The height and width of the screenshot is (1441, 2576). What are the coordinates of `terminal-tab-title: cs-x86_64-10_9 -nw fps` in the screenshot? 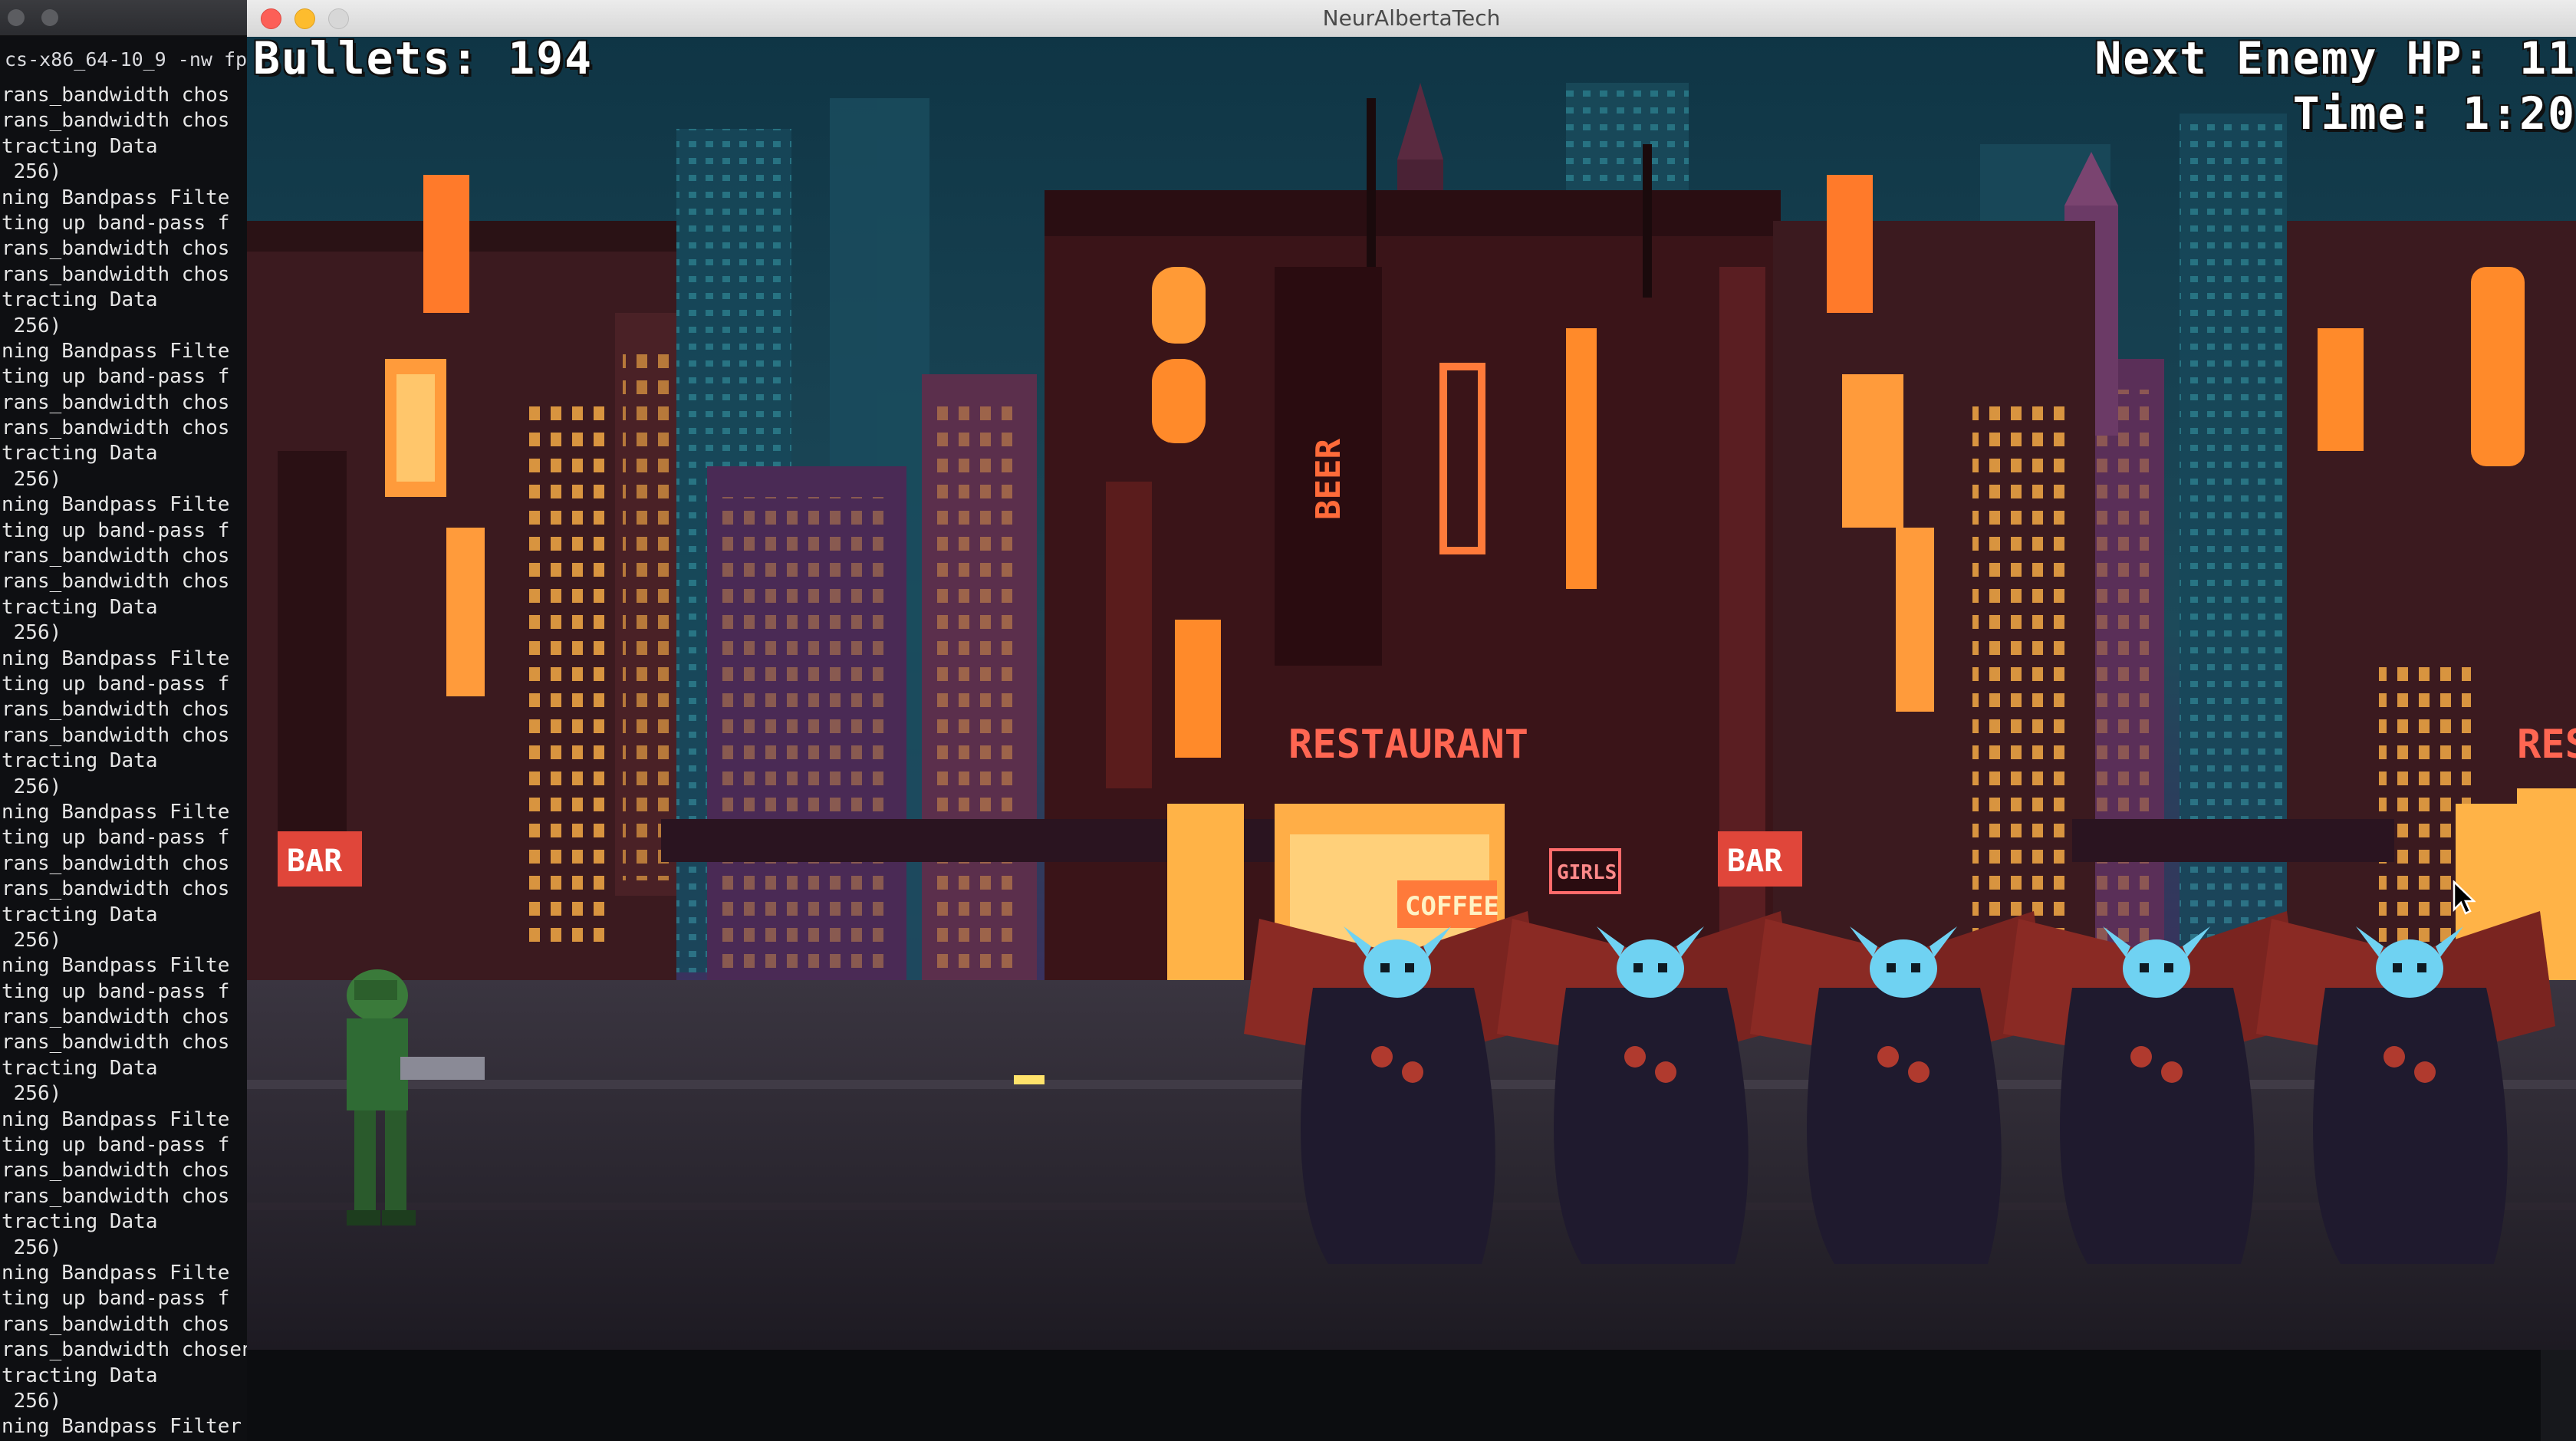 It's located at (123, 60).